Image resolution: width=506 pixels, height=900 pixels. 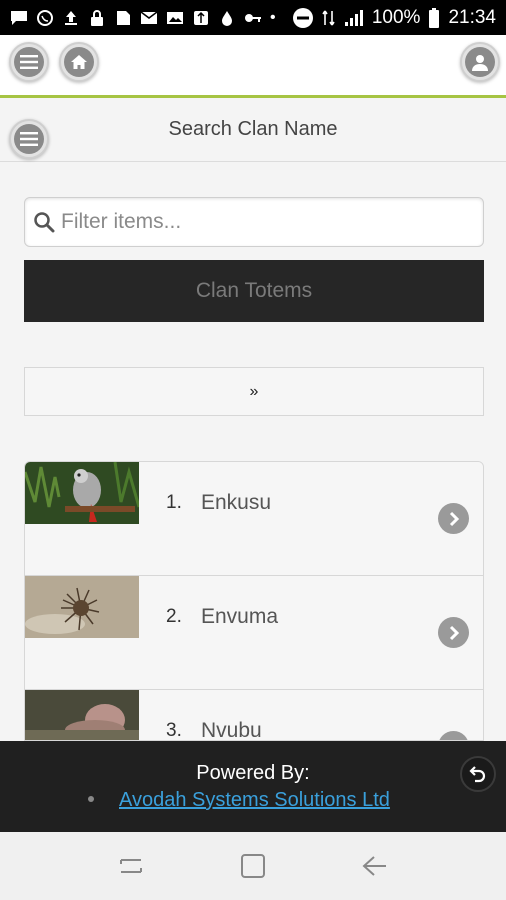 I want to click on next-page-label: », so click(x=254, y=391).